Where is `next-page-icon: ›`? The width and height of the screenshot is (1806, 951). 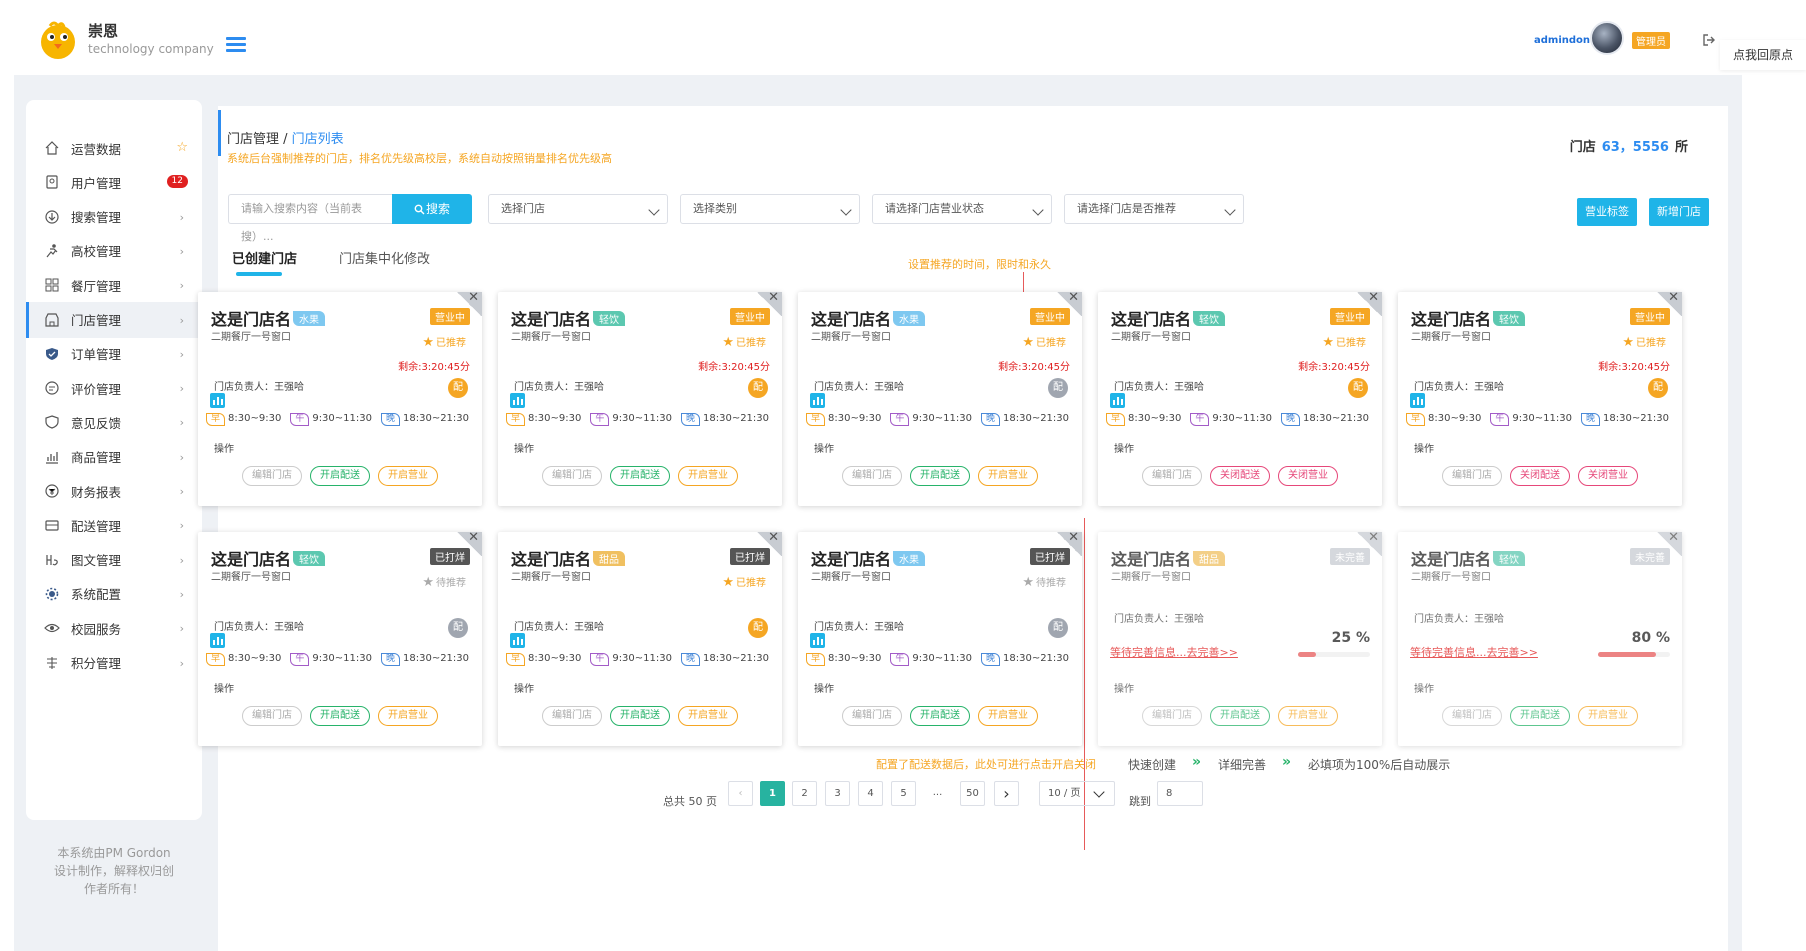 next-page-icon: › is located at coordinates (1006, 793).